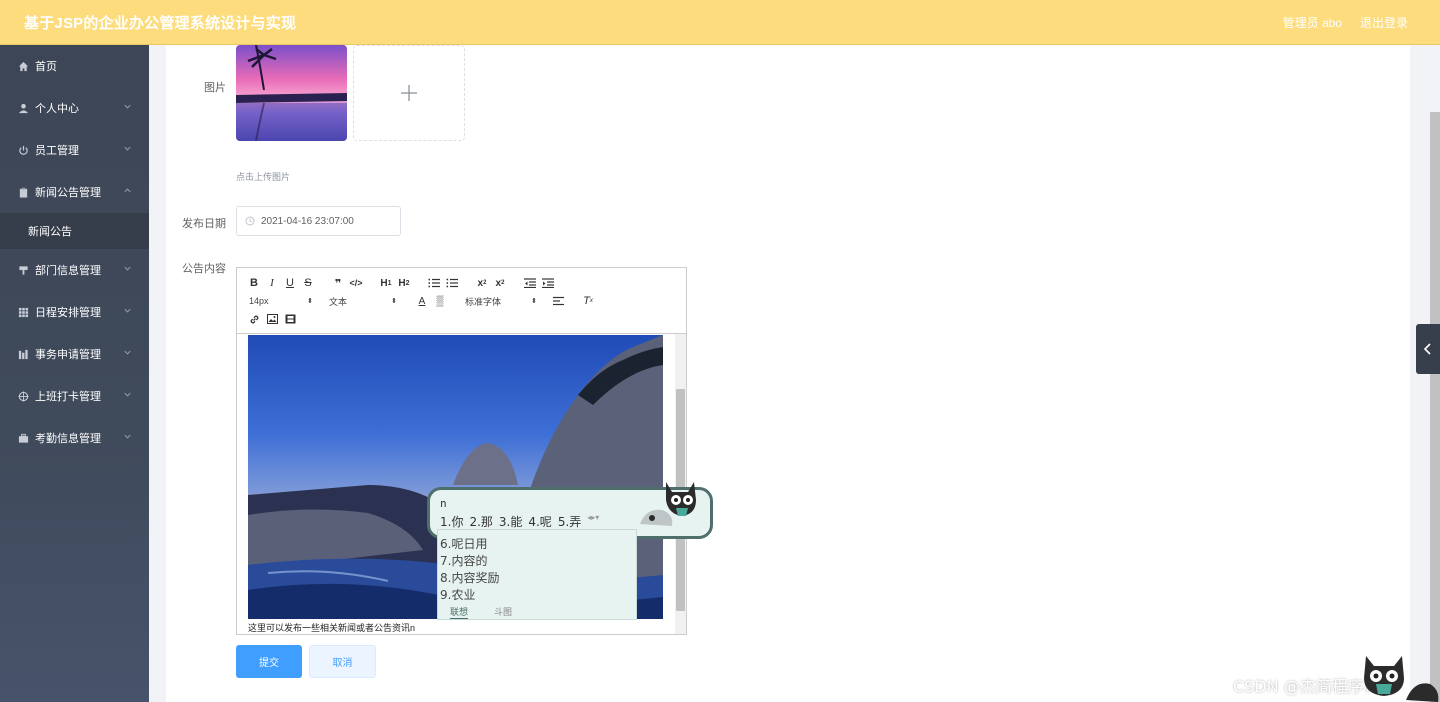 This screenshot has height=702, width=1440. I want to click on add-image-button, so click(409, 93).